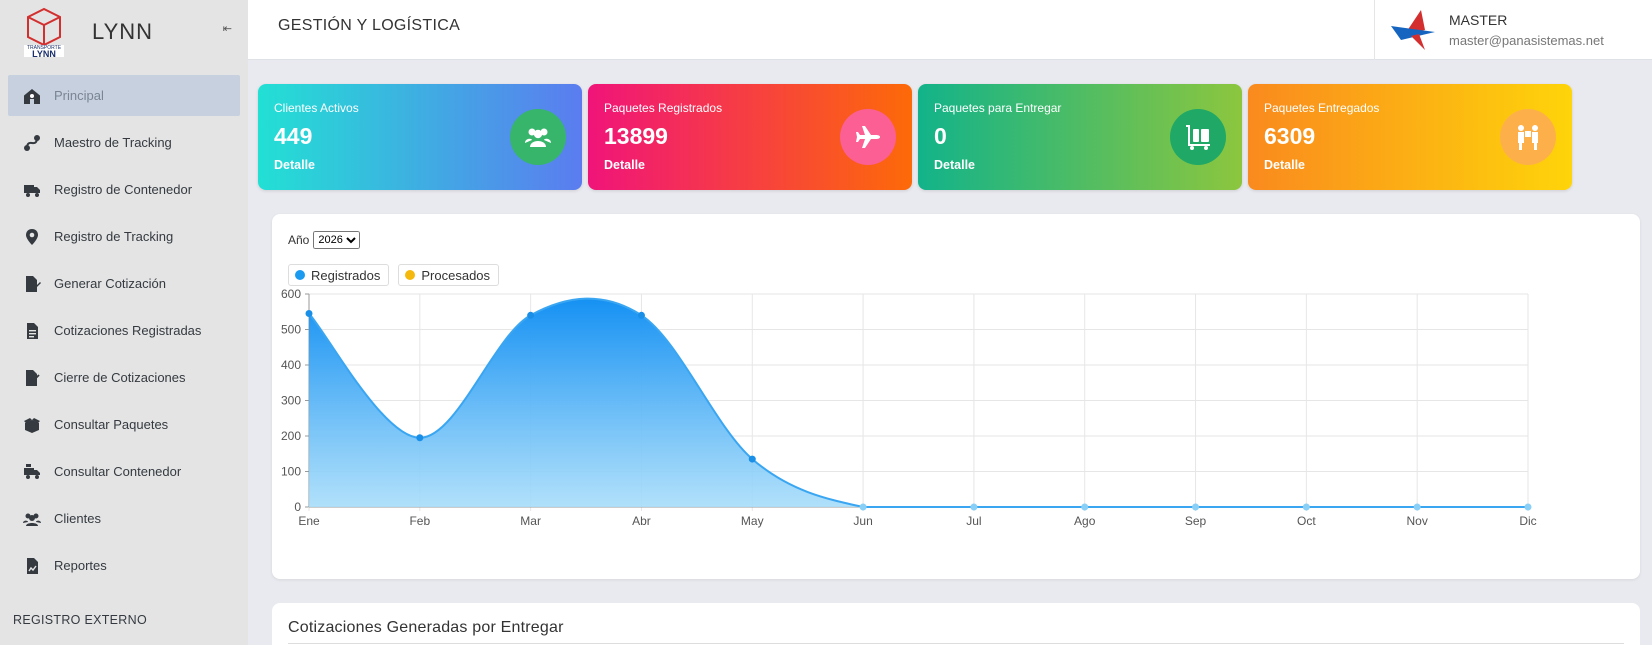 Image resolution: width=1652 pixels, height=645 pixels. What do you see at coordinates (118, 471) in the screenshot?
I see `sidebar-item-label: Consultar Contenedor` at bounding box center [118, 471].